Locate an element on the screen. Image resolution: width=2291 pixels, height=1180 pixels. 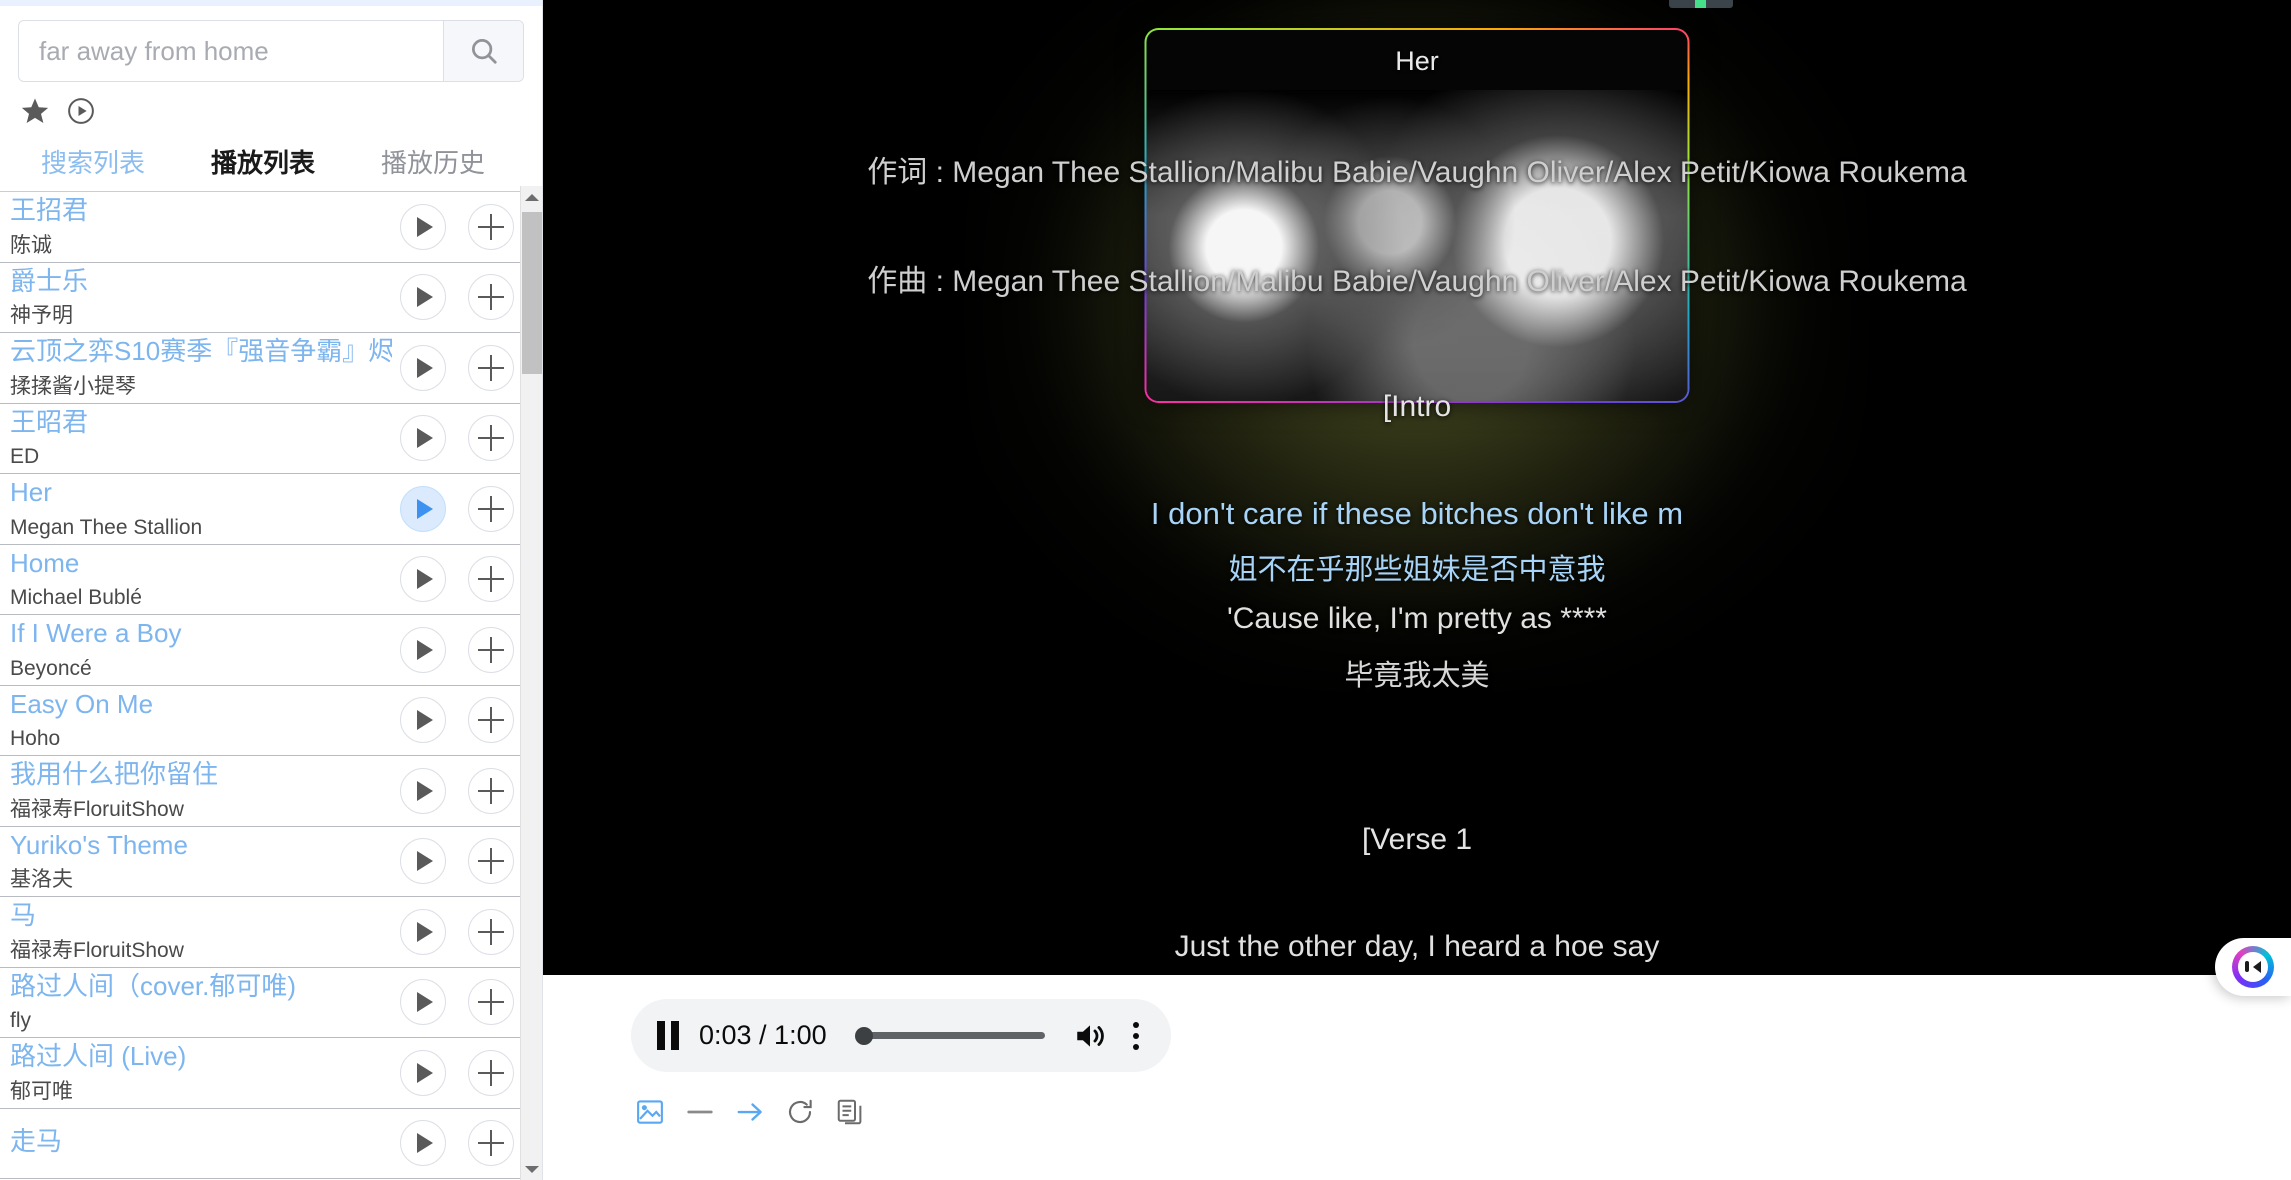
scrollbar-thumb is located at coordinates (532, 293).